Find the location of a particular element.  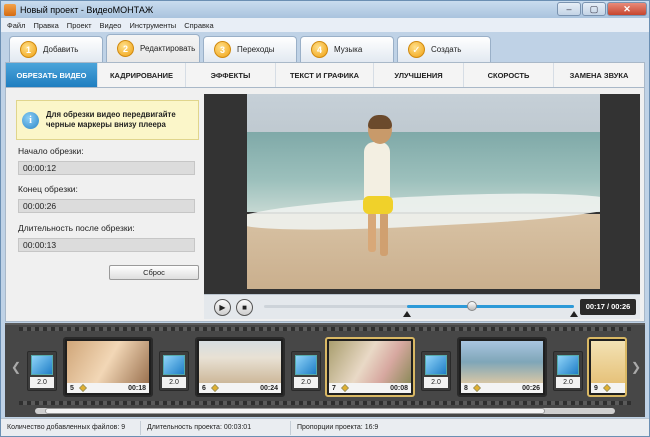

clip-thumbnail: 6 00:24 is located at coordinates (240, 367).